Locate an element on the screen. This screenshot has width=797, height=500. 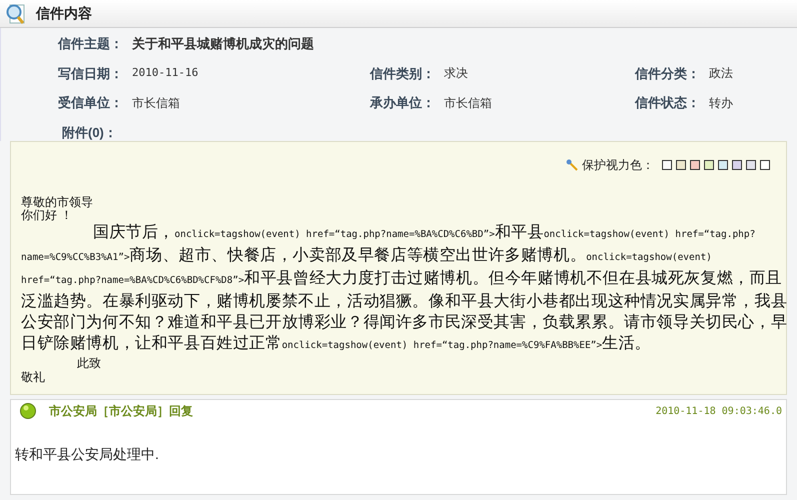
code-text: name=%C9%CC%B3%A1”> is located at coordinates (75, 258).